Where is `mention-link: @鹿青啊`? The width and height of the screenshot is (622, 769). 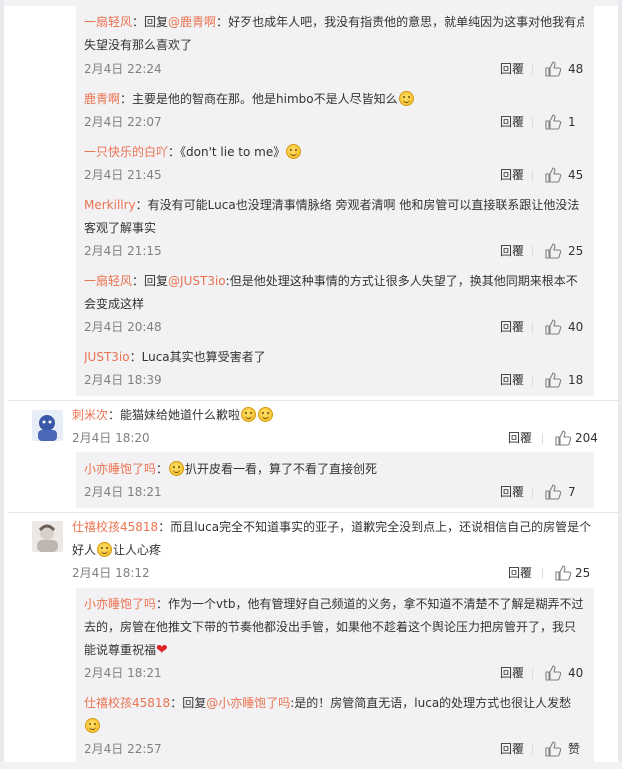
mention-link: @鹿青啊 is located at coordinates (192, 22).